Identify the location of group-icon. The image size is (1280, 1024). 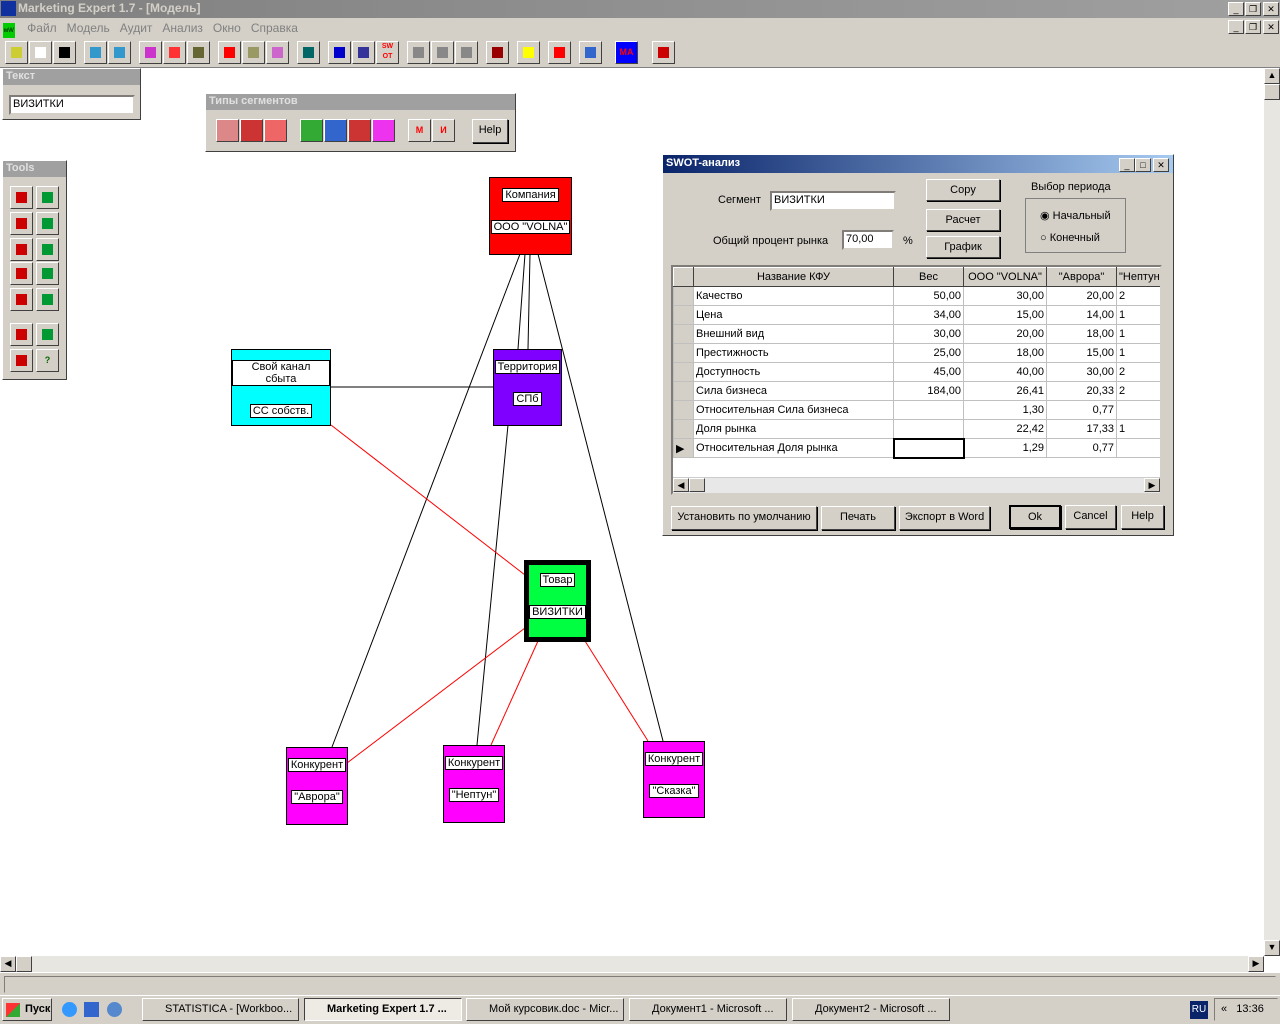
(21, 334).